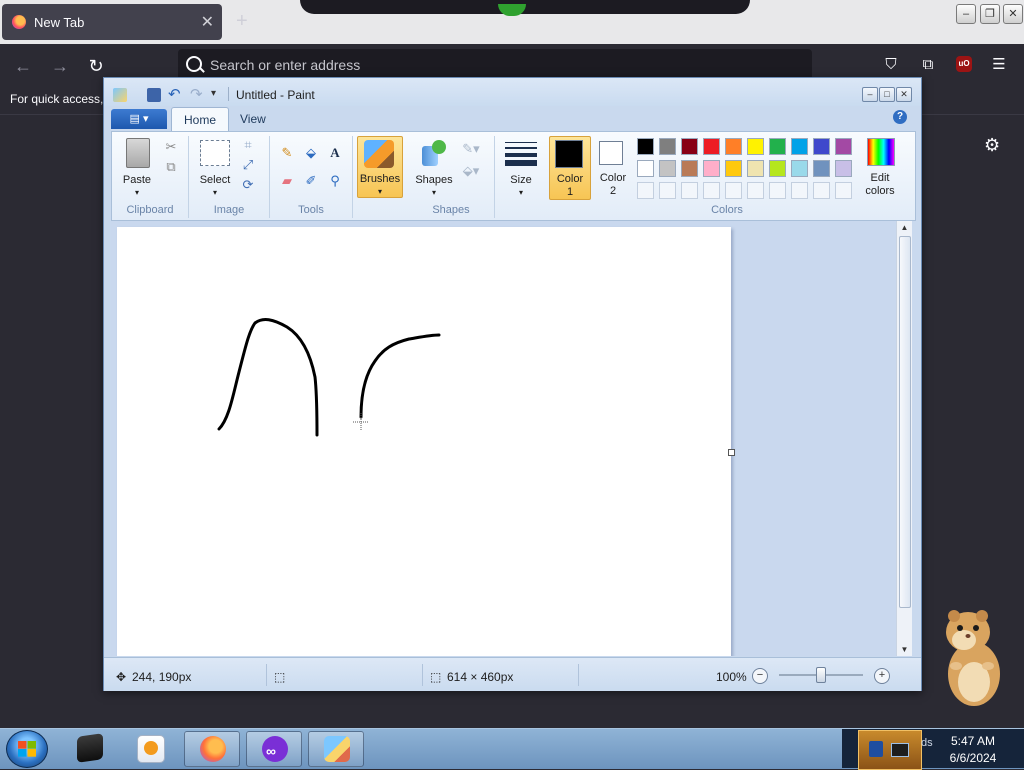 Image resolution: width=1024 pixels, height=770 pixels. I want to click on crop-icon: ⌗, so click(248, 145).